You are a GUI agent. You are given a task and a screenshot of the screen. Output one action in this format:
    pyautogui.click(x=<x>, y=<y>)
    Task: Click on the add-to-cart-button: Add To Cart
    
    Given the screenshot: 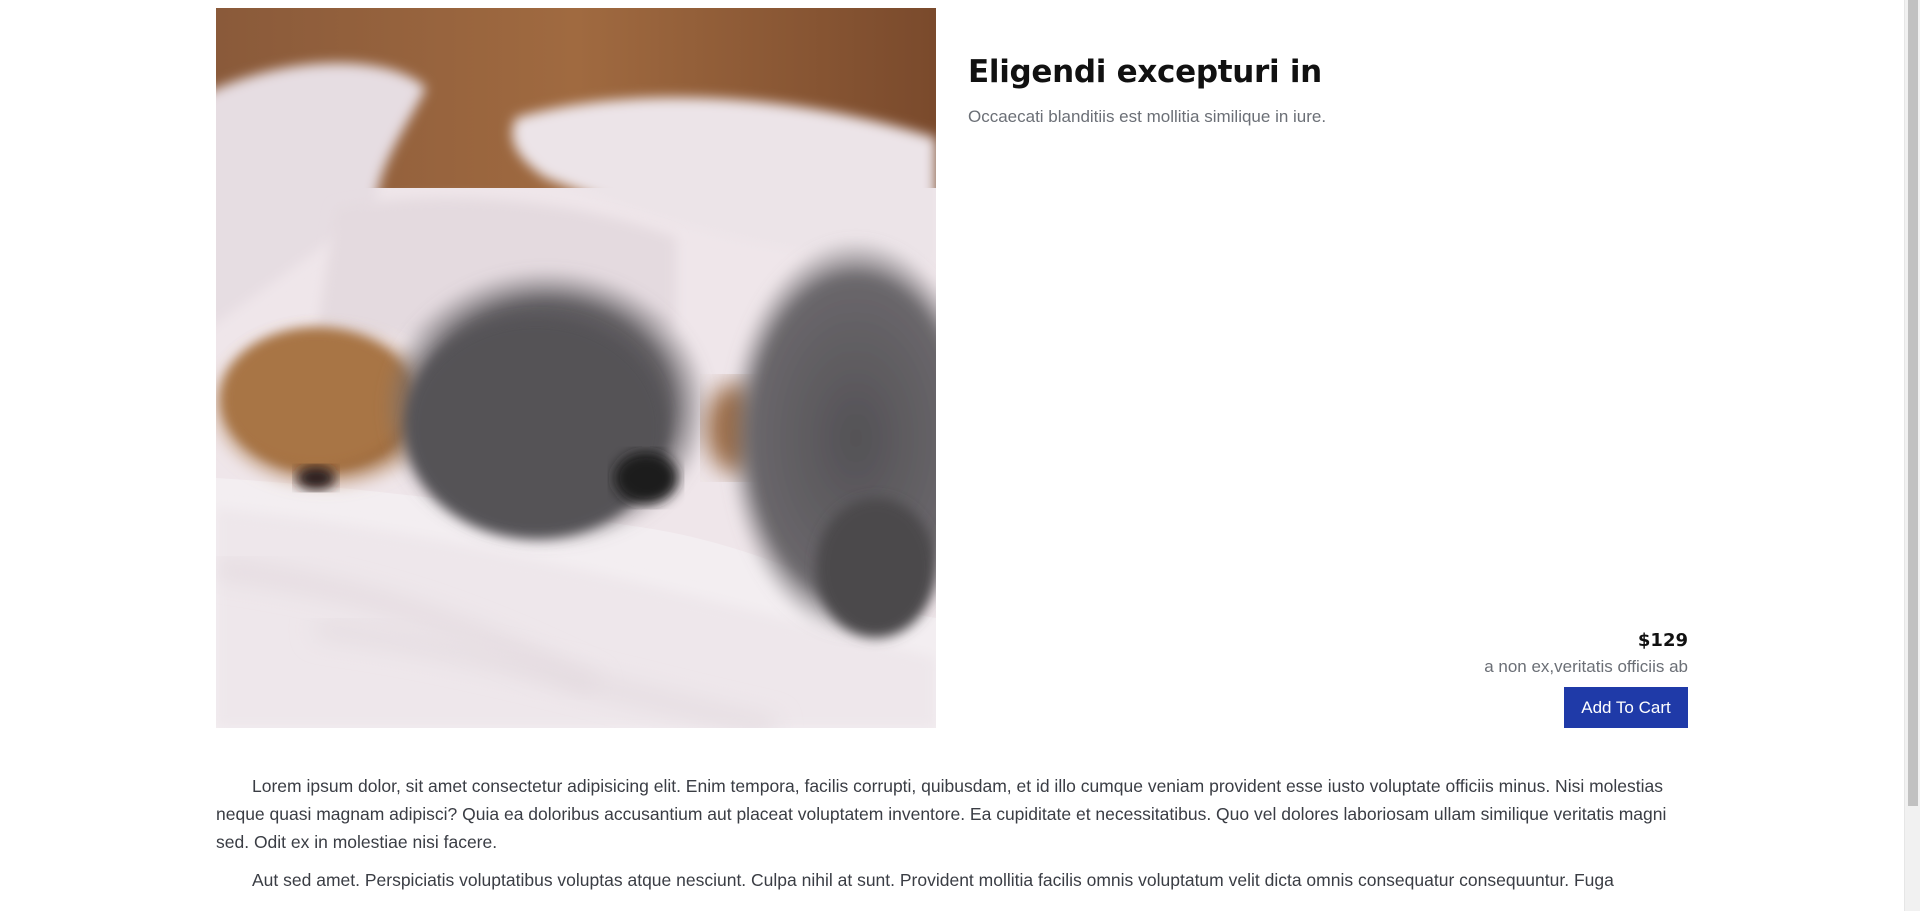 What is the action you would take?
    pyautogui.click(x=1626, y=707)
    